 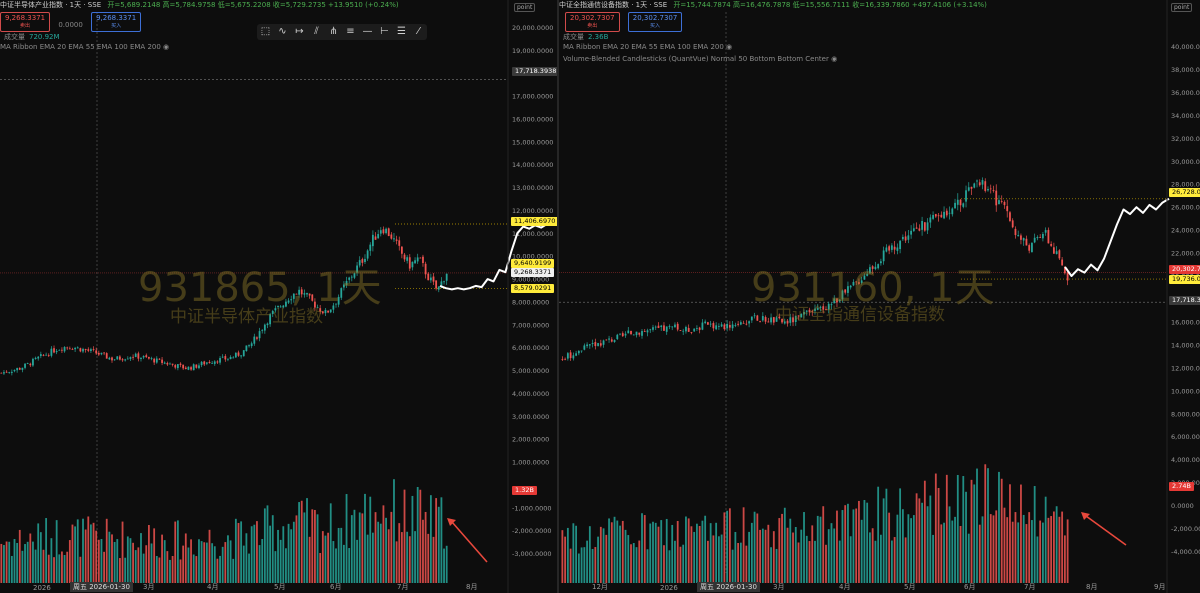 What do you see at coordinates (50, 5) in the screenshot?
I see `left-symbol-title: 中证半导体产业指数 · 1天 · SSE` at bounding box center [50, 5].